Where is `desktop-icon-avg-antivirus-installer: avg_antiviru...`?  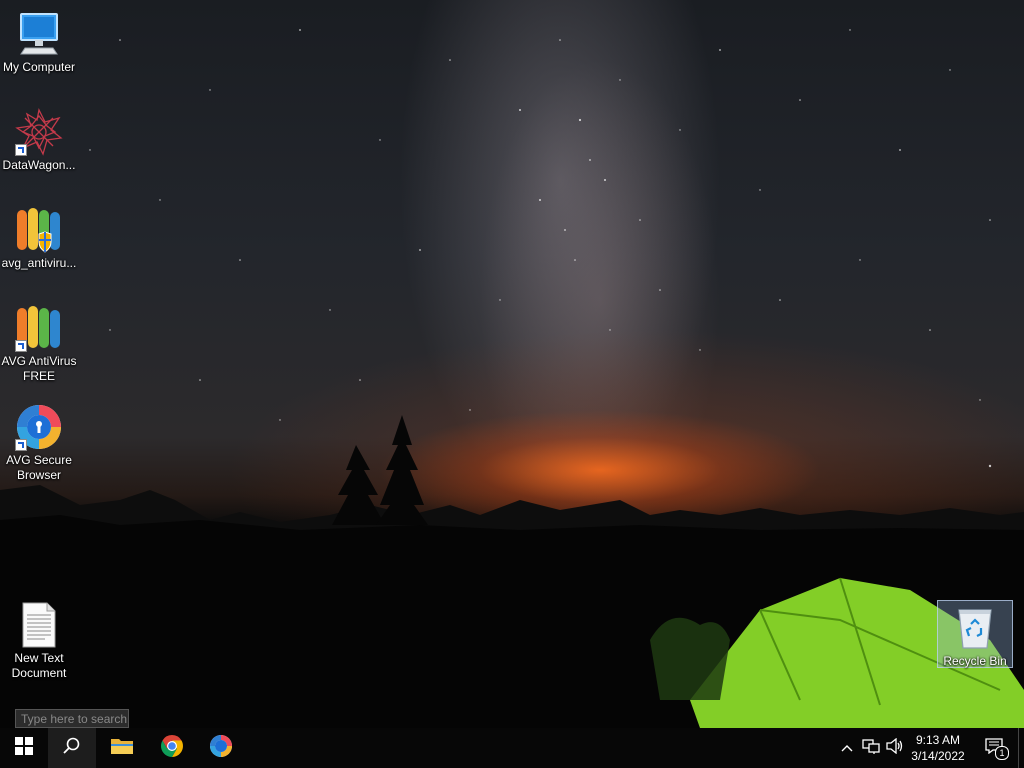
desktop-icon-avg-antivirus-installer: avg_antiviru... is located at coordinates (39, 238).